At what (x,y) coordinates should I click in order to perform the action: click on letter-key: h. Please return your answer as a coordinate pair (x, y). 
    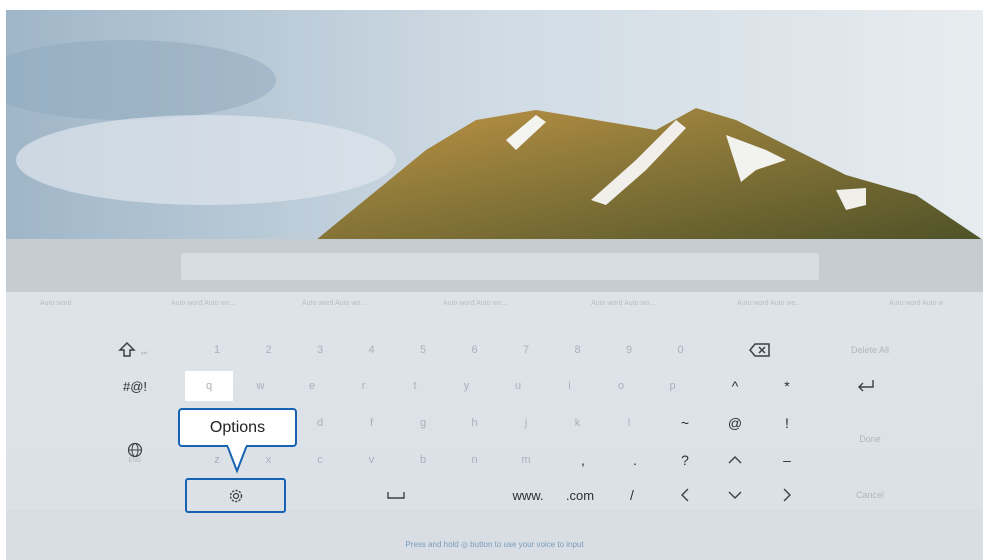
    Looking at the image, I should click on (475, 423).